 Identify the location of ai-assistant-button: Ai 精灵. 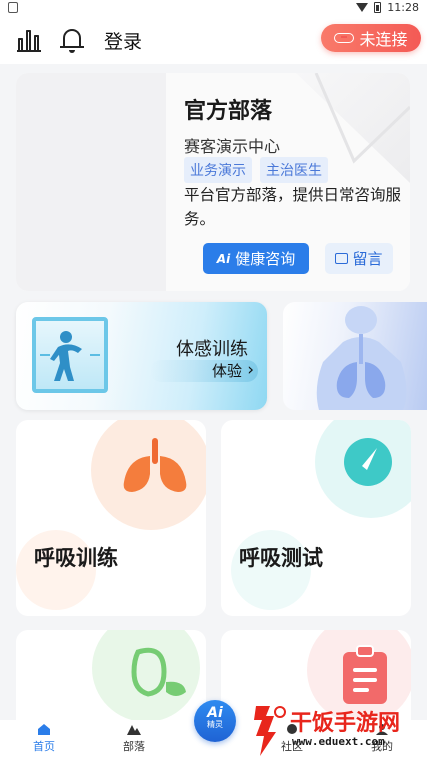
(215, 721).